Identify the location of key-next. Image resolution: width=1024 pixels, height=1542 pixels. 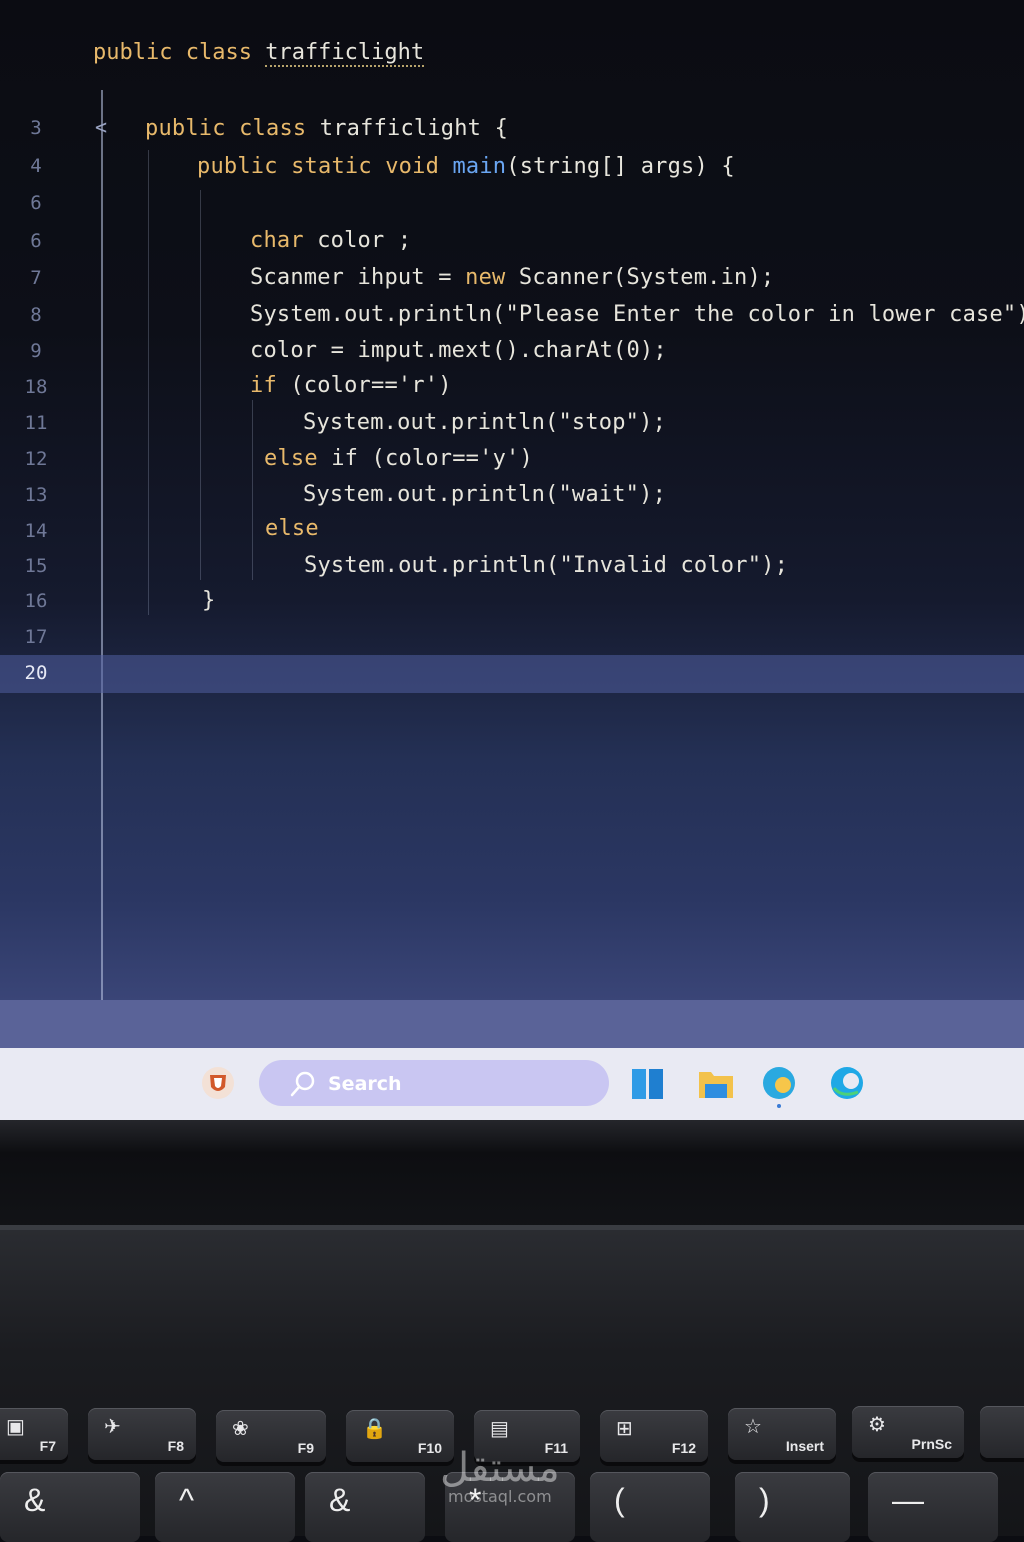
(1002, 1432).